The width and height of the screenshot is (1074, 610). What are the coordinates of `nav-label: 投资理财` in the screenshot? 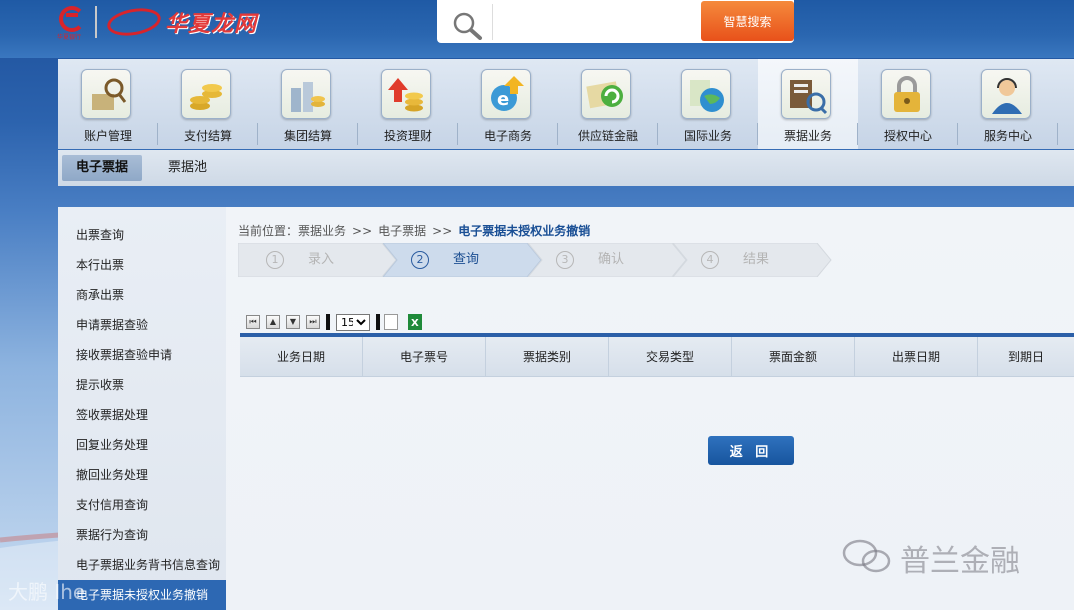 It's located at (407, 136).